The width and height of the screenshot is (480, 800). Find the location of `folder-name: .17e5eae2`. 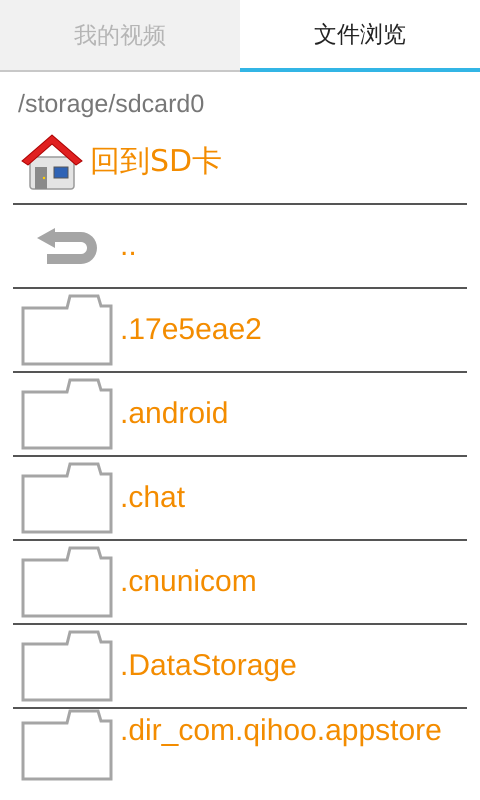

folder-name: .17e5eae2 is located at coordinates (285, 330).